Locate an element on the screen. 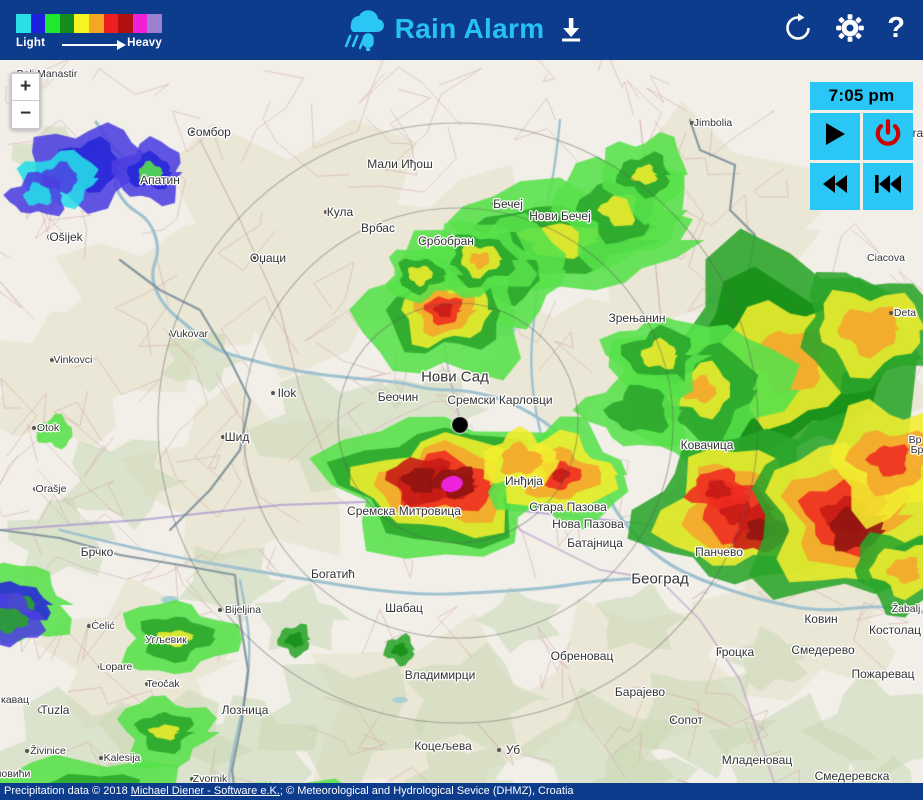  gear-icon is located at coordinates (850, 28).